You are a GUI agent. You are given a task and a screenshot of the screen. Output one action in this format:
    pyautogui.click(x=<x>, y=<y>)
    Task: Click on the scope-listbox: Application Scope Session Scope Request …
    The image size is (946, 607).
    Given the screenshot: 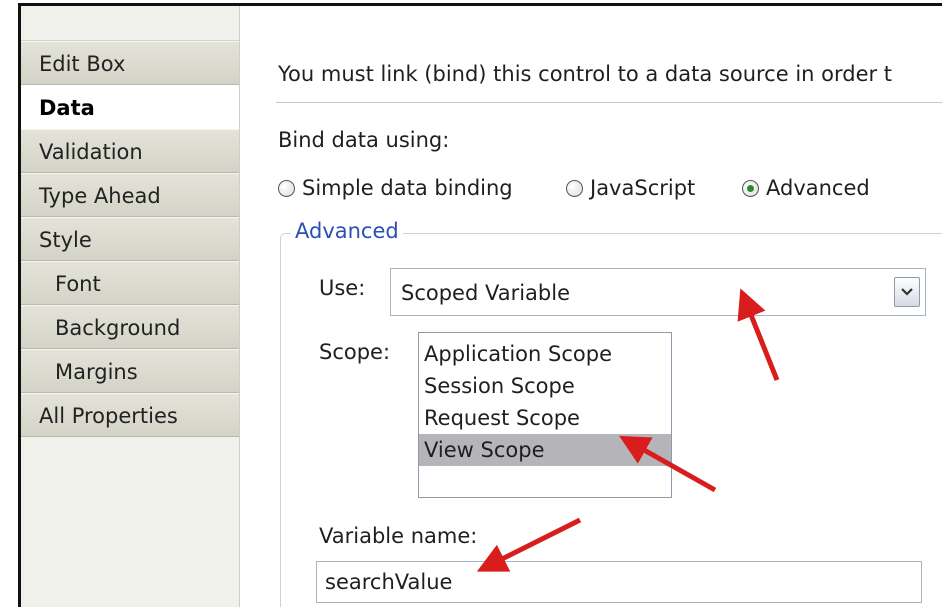 What is the action you would take?
    pyautogui.click(x=545, y=415)
    